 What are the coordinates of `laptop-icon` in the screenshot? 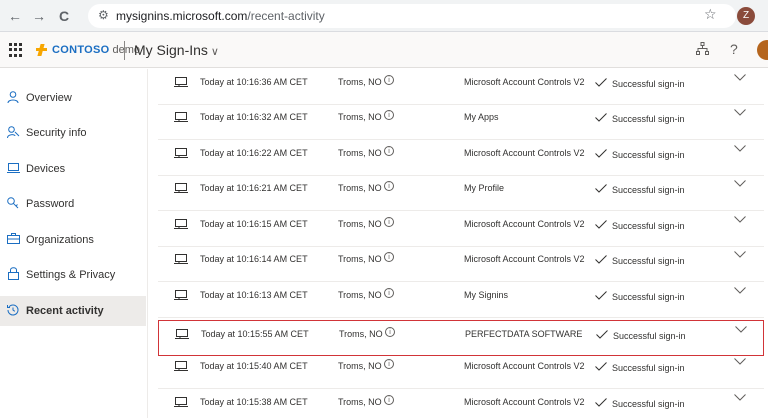 It's located at (13, 169).